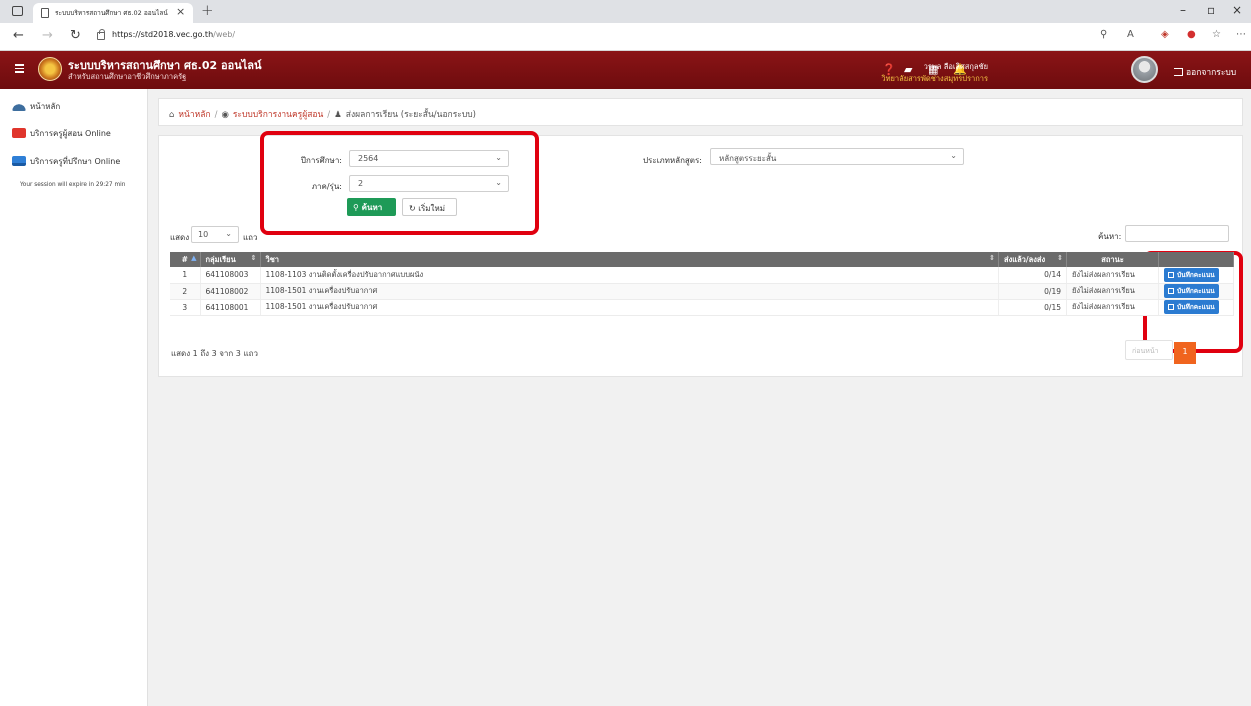  I want to click on read-aloud-icon: A, so click(1130, 34).